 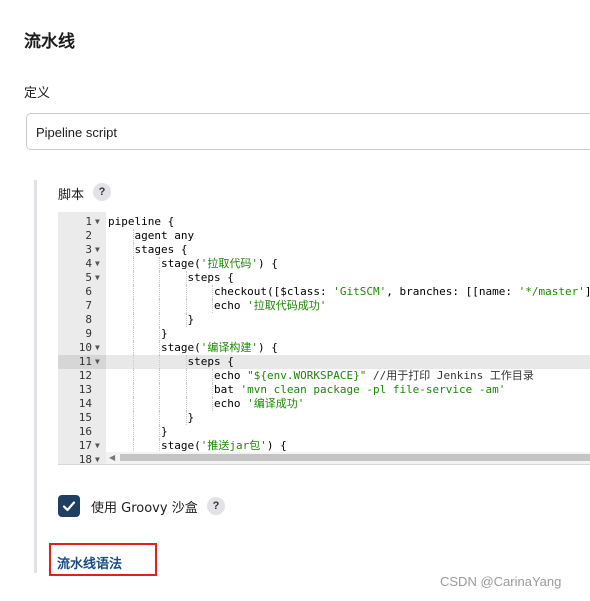 What do you see at coordinates (231, 403) in the screenshot?
I see `code-token: echo` at bounding box center [231, 403].